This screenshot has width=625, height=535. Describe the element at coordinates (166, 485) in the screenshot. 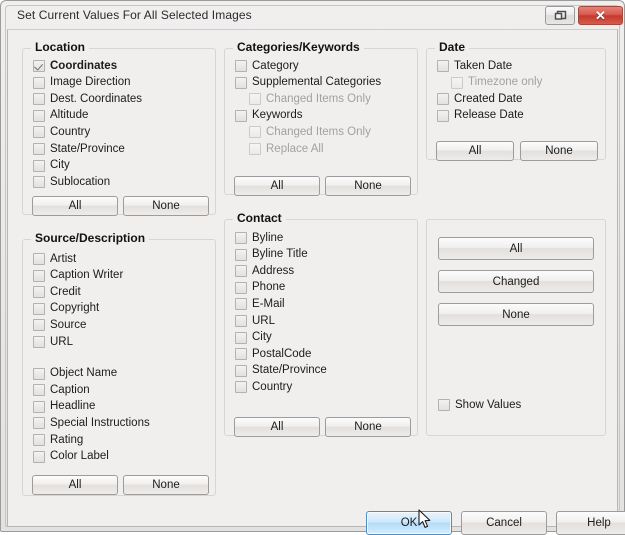

I see `source-description-none-button: None` at that location.